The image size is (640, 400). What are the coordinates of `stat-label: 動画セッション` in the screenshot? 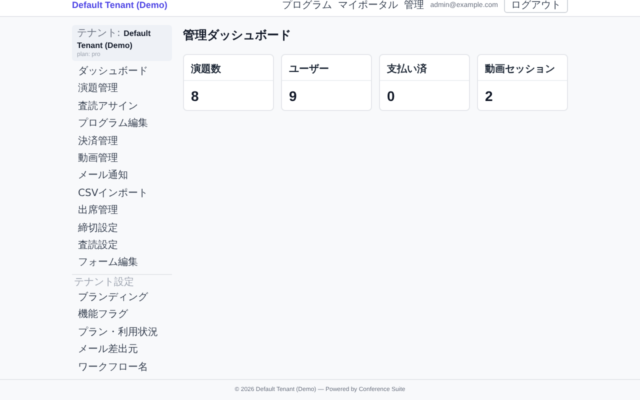 It's located at (522, 68).